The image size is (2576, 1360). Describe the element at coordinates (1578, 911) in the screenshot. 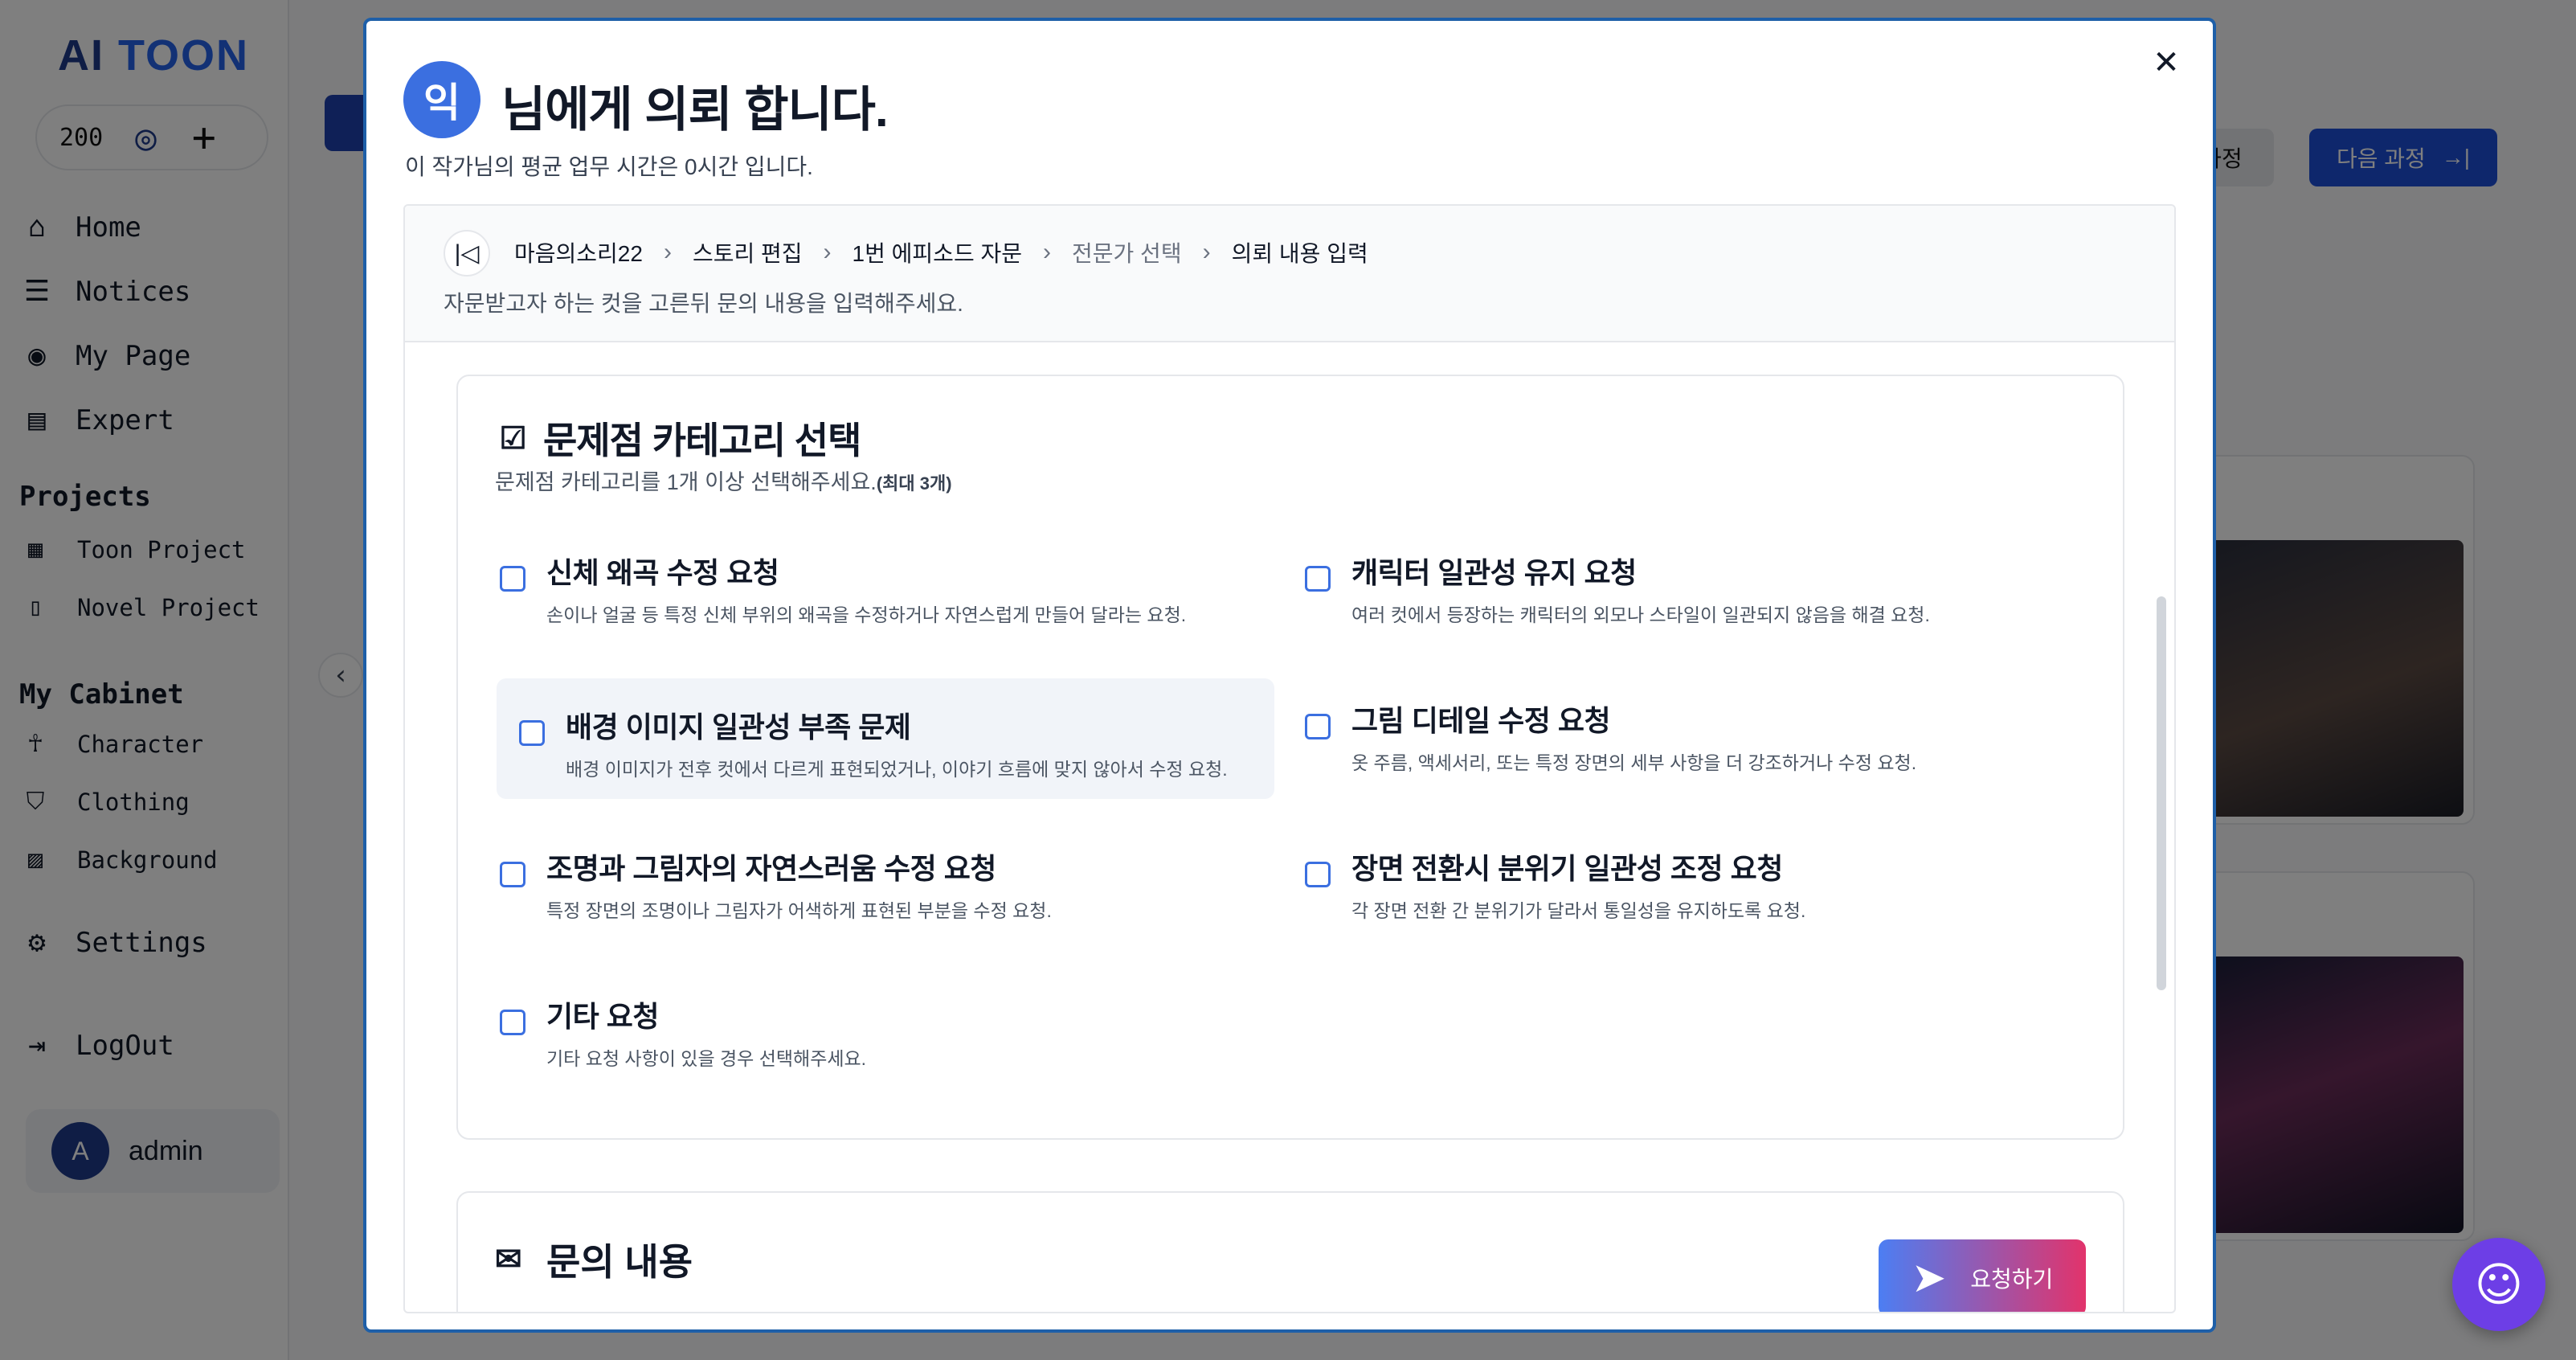

I see `option-description: 각 장면 전환 간 분위기가 달라서 통일성을 유지하도록 요청.` at that location.